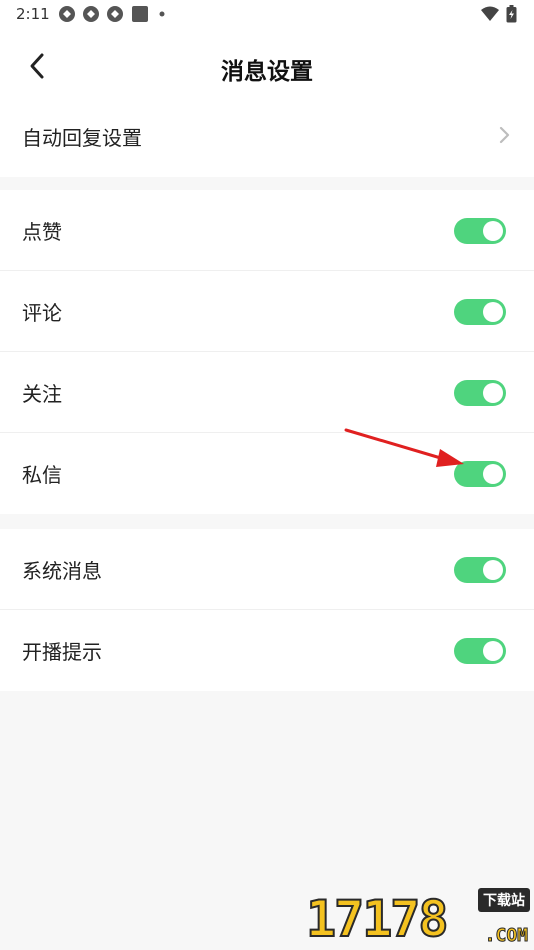 This screenshot has height=950, width=534. I want to click on likes-toggle, so click(480, 231).